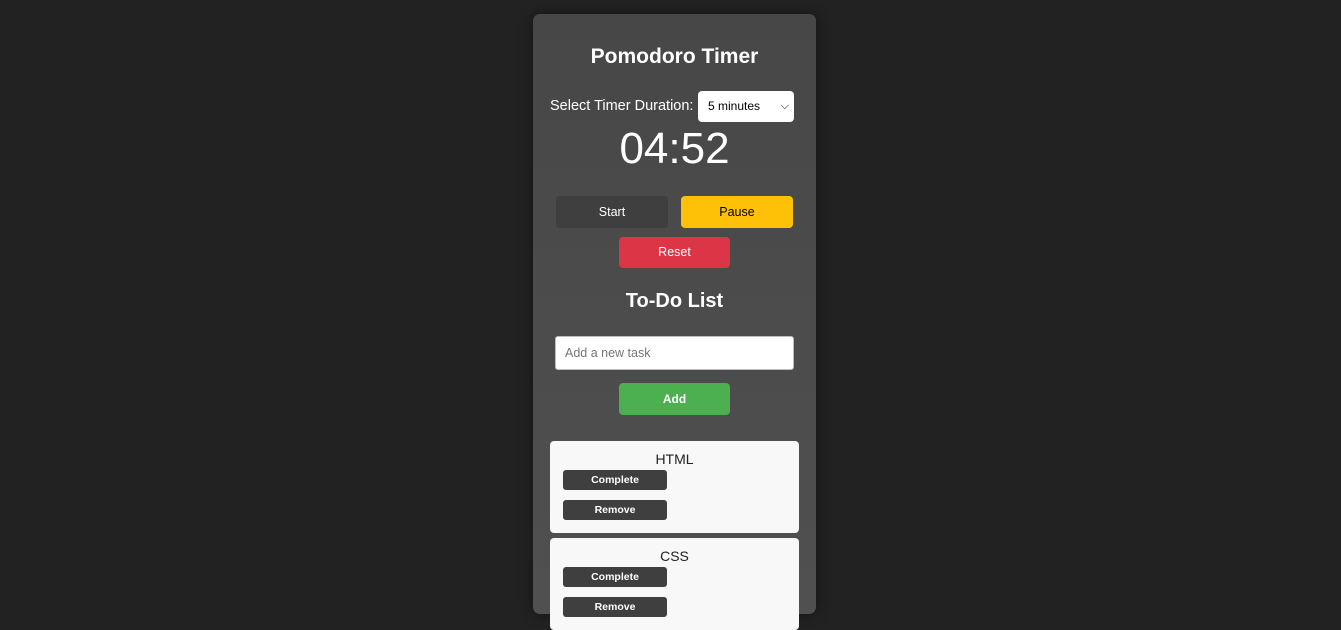  What do you see at coordinates (674, 301) in the screenshot?
I see `todo-title: To-Do List` at bounding box center [674, 301].